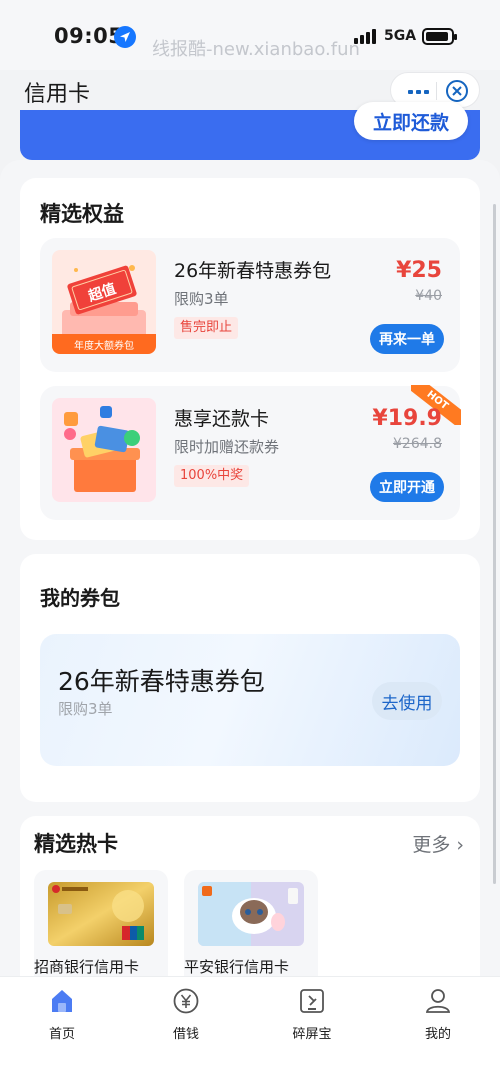 This screenshot has width=500, height=1087. Describe the element at coordinates (418, 91) in the screenshot. I see `more-dots-icon` at that location.